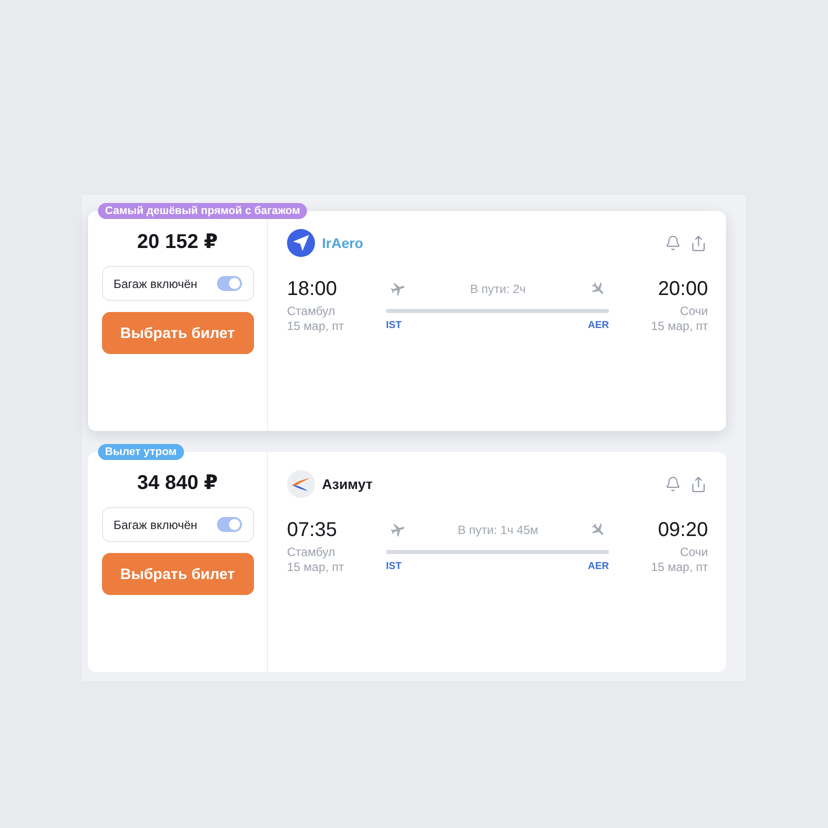  What do you see at coordinates (301, 484) in the screenshot?
I see `swoosh-logo-icon` at bounding box center [301, 484].